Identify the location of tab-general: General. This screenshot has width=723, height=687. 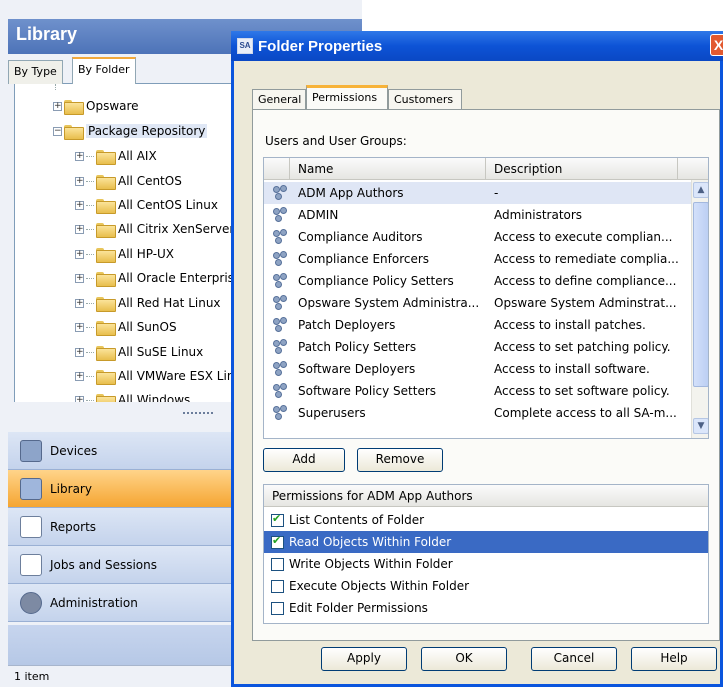
(279, 99).